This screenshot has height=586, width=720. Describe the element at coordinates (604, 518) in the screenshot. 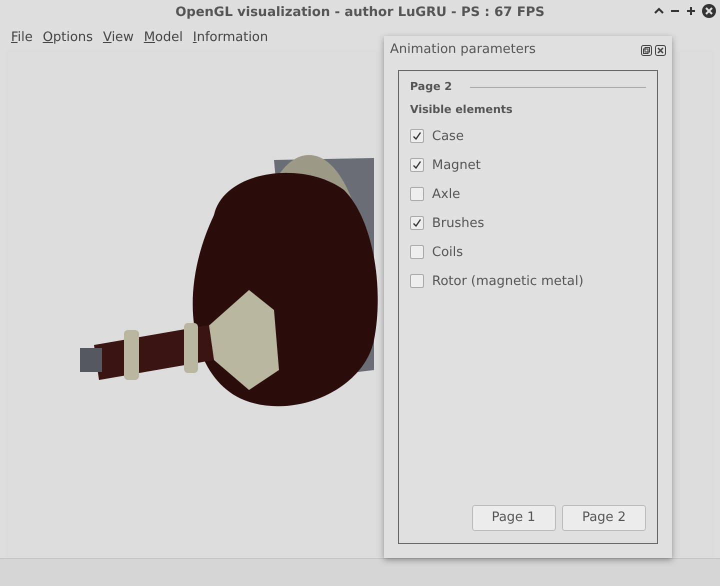

I see `page-button: Page 2` at that location.